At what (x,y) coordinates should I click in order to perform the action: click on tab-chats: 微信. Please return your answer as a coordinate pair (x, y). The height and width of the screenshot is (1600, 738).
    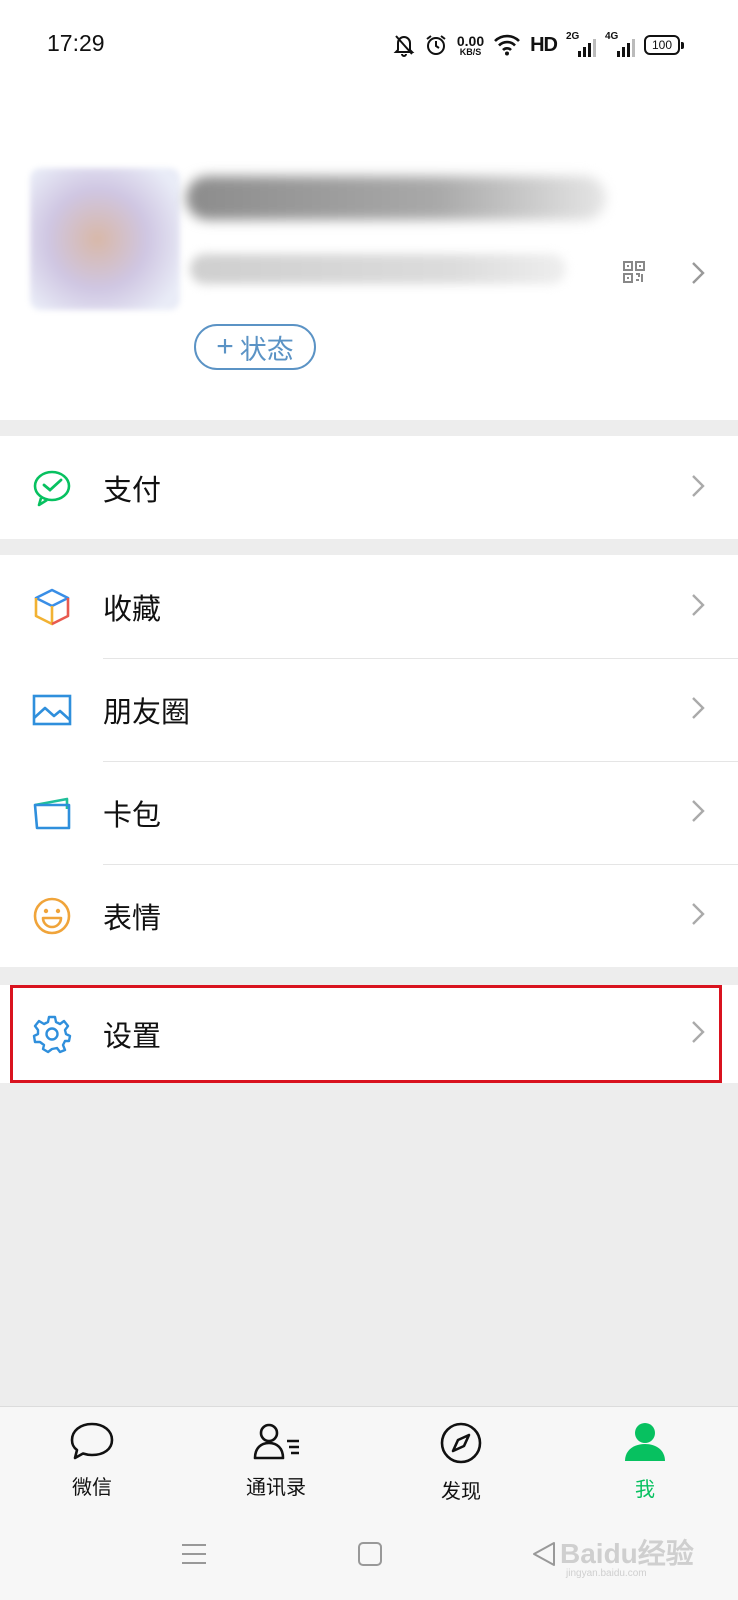
    Looking at the image, I should click on (92, 1460).